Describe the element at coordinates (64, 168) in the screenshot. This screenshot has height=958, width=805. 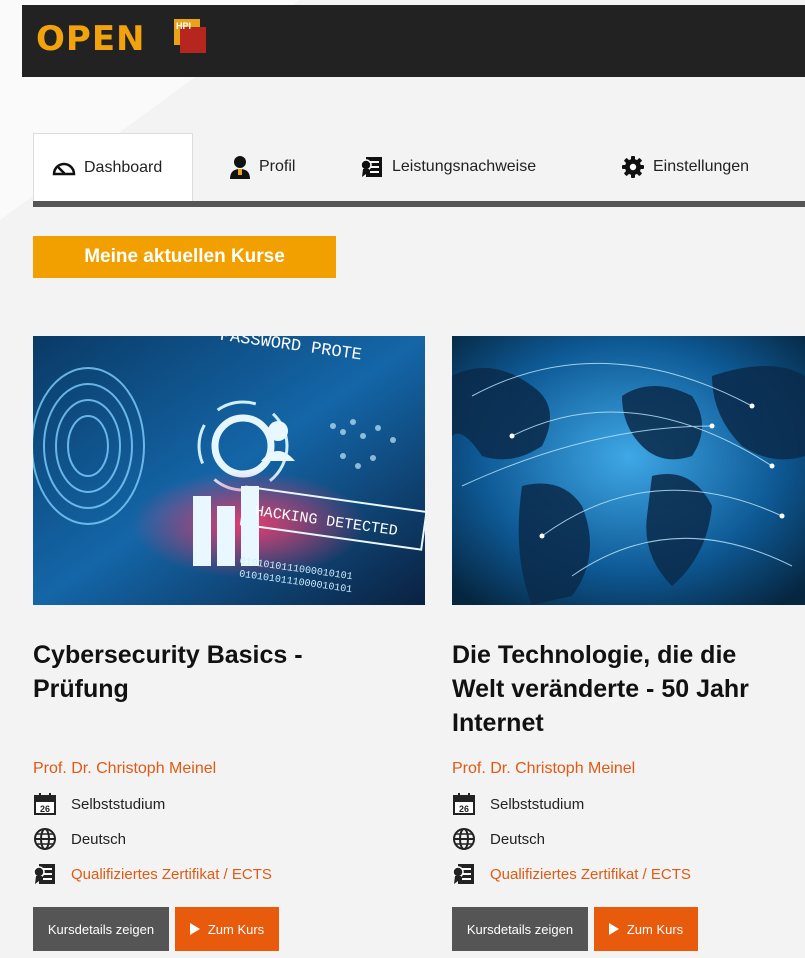
I see `dashboard-gauge-icon` at that location.